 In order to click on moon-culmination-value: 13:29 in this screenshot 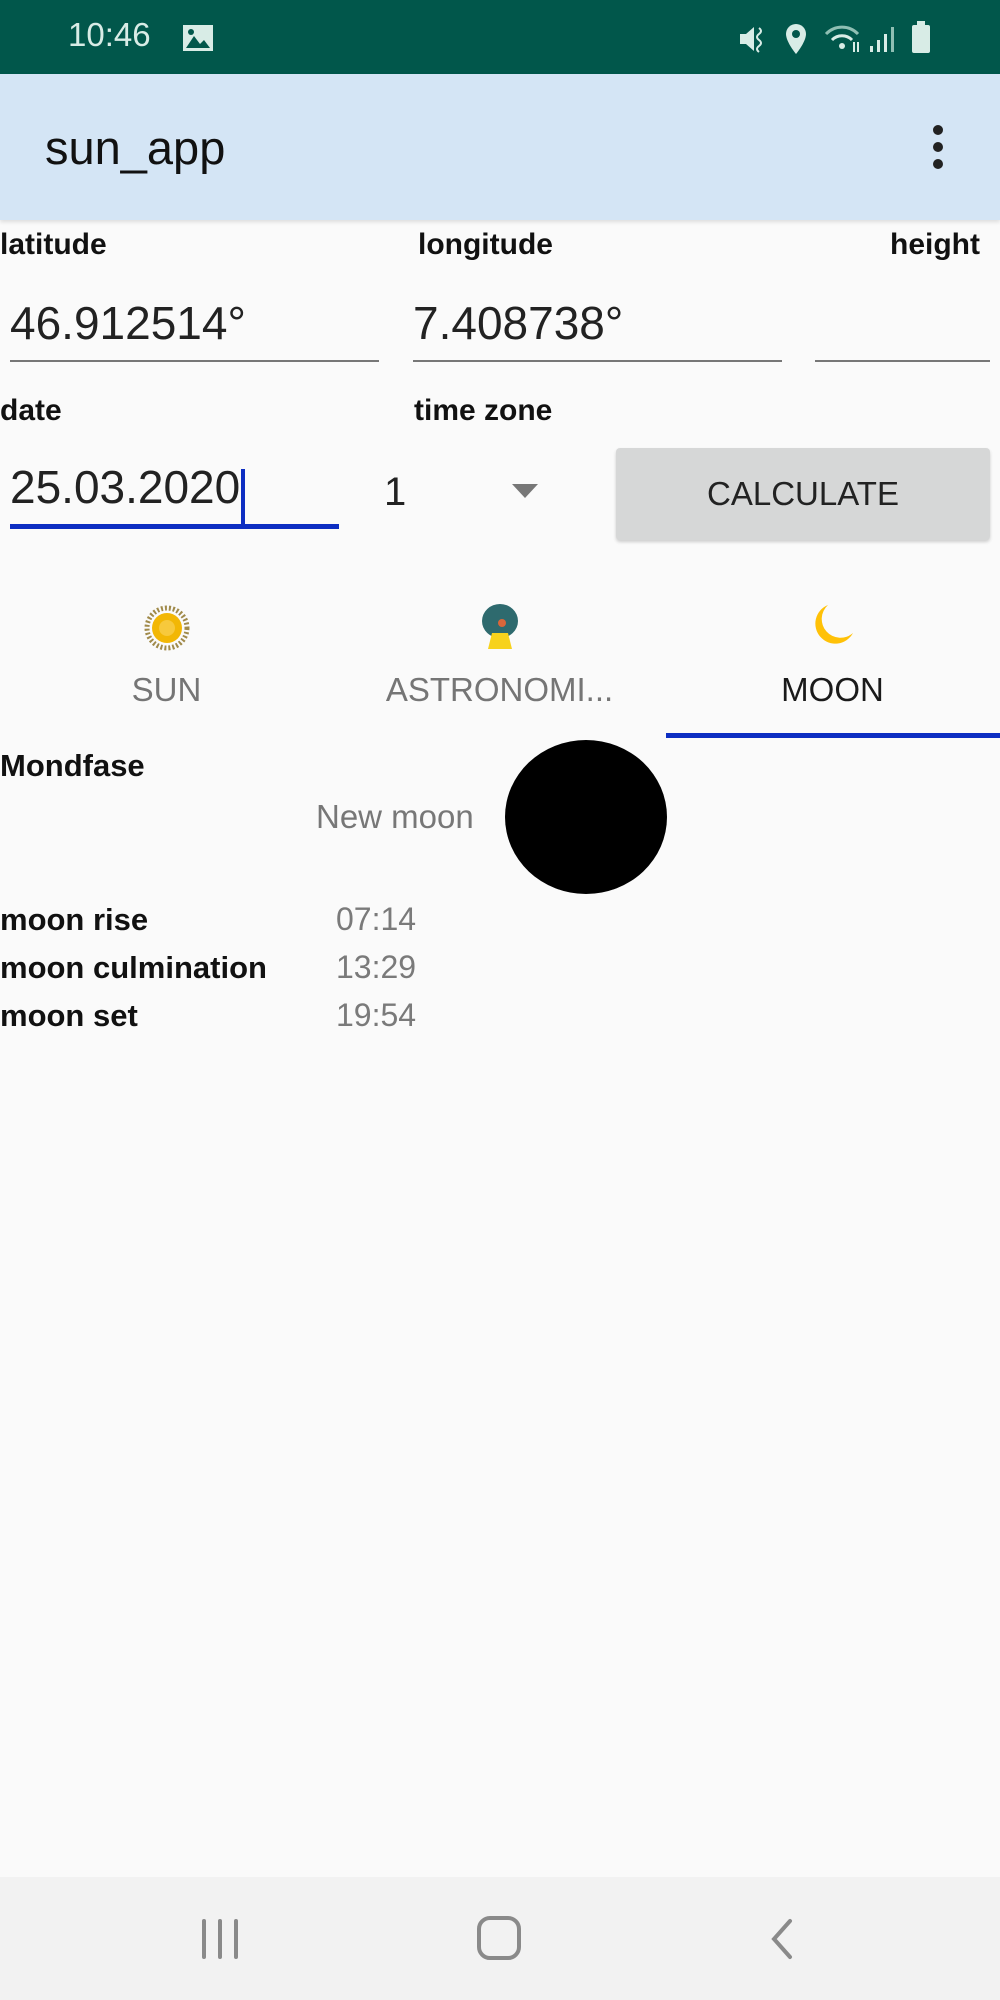, I will do `click(376, 967)`.